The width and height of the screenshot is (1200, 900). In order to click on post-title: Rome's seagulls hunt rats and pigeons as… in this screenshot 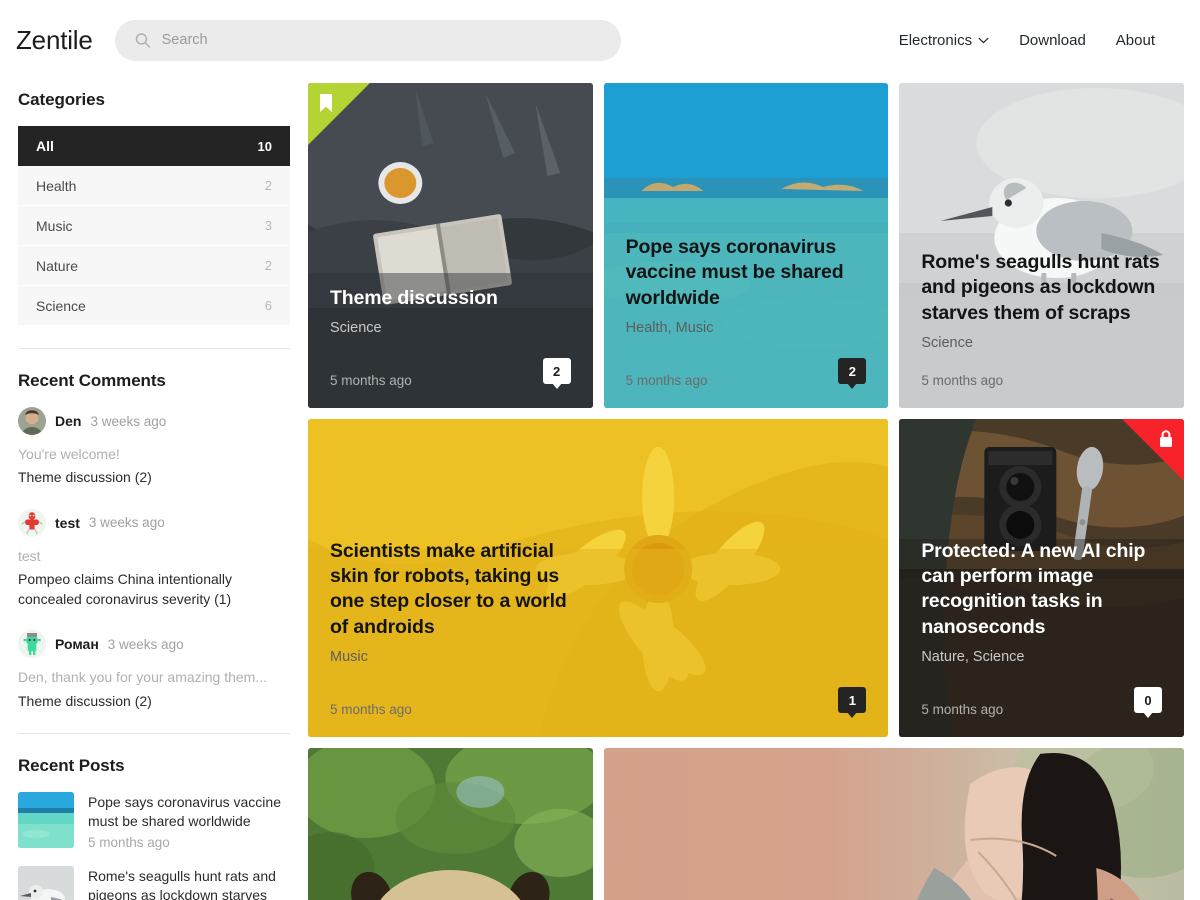, I will do `click(189, 883)`.